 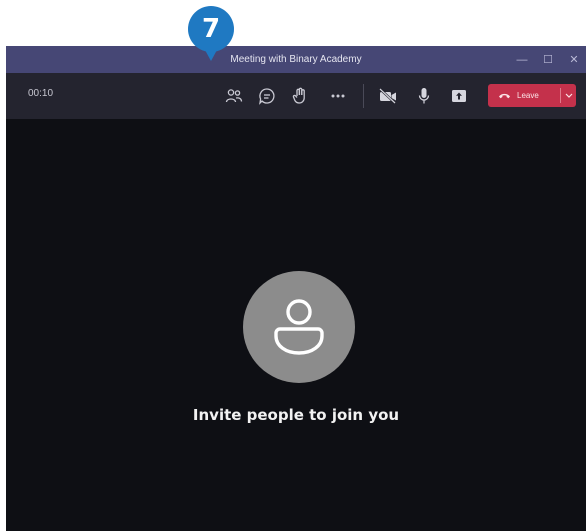 I want to click on leave-options, so click(x=568, y=95).